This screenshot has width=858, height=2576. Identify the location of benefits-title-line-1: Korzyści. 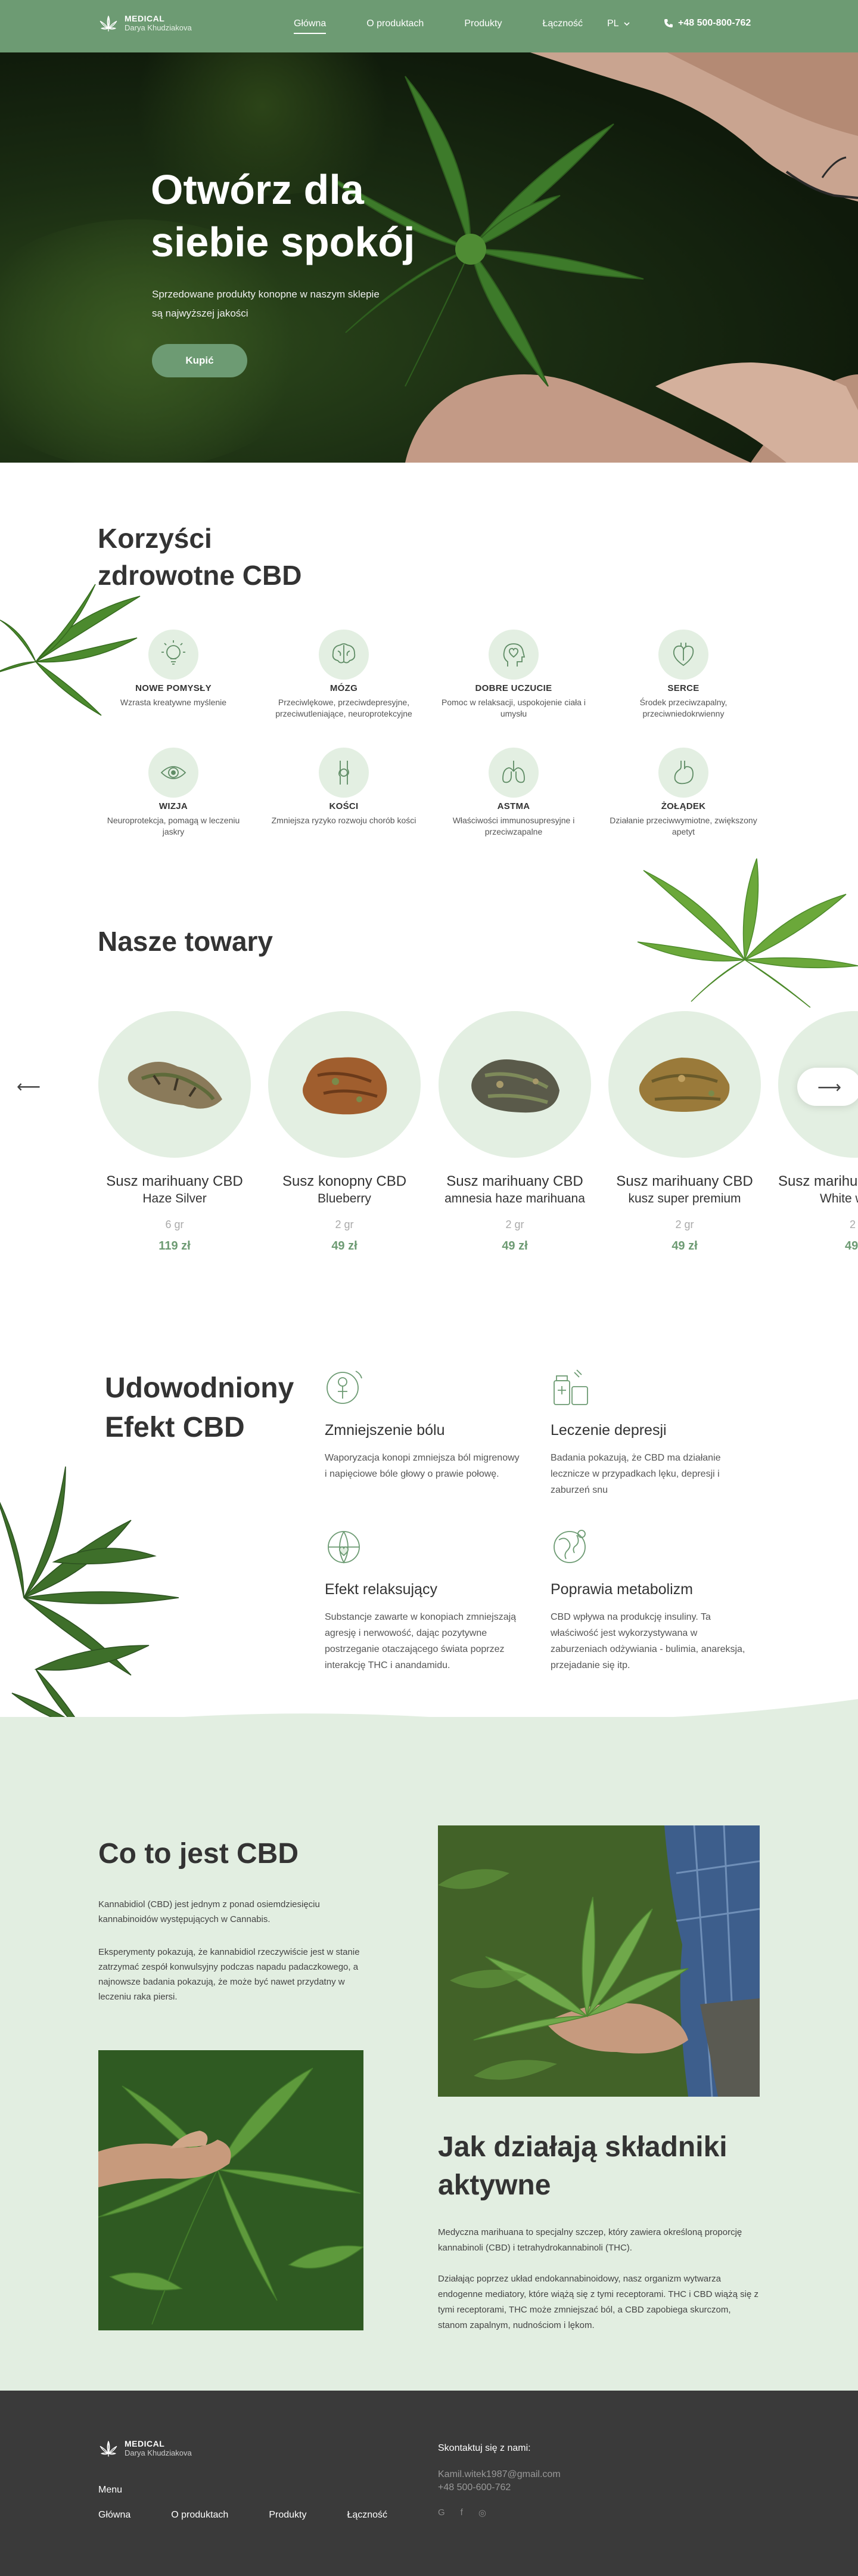
(155, 538).